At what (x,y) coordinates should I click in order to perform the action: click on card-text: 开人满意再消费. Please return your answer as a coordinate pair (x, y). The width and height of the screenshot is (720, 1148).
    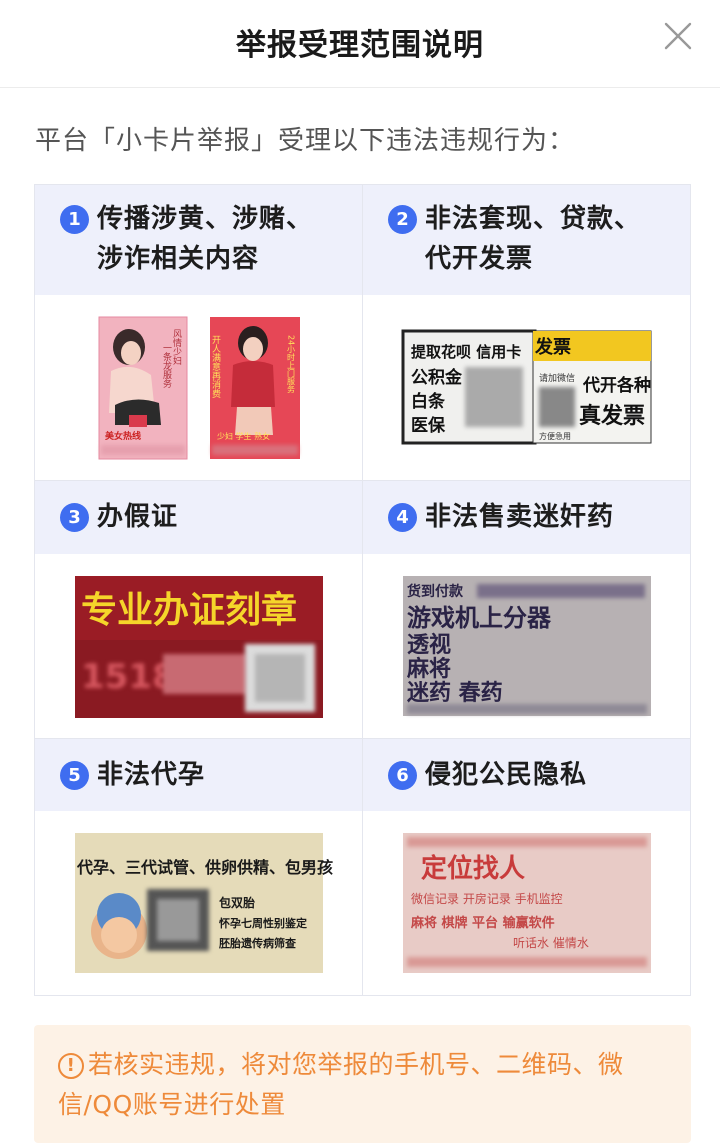
    Looking at the image, I should click on (215, 367).